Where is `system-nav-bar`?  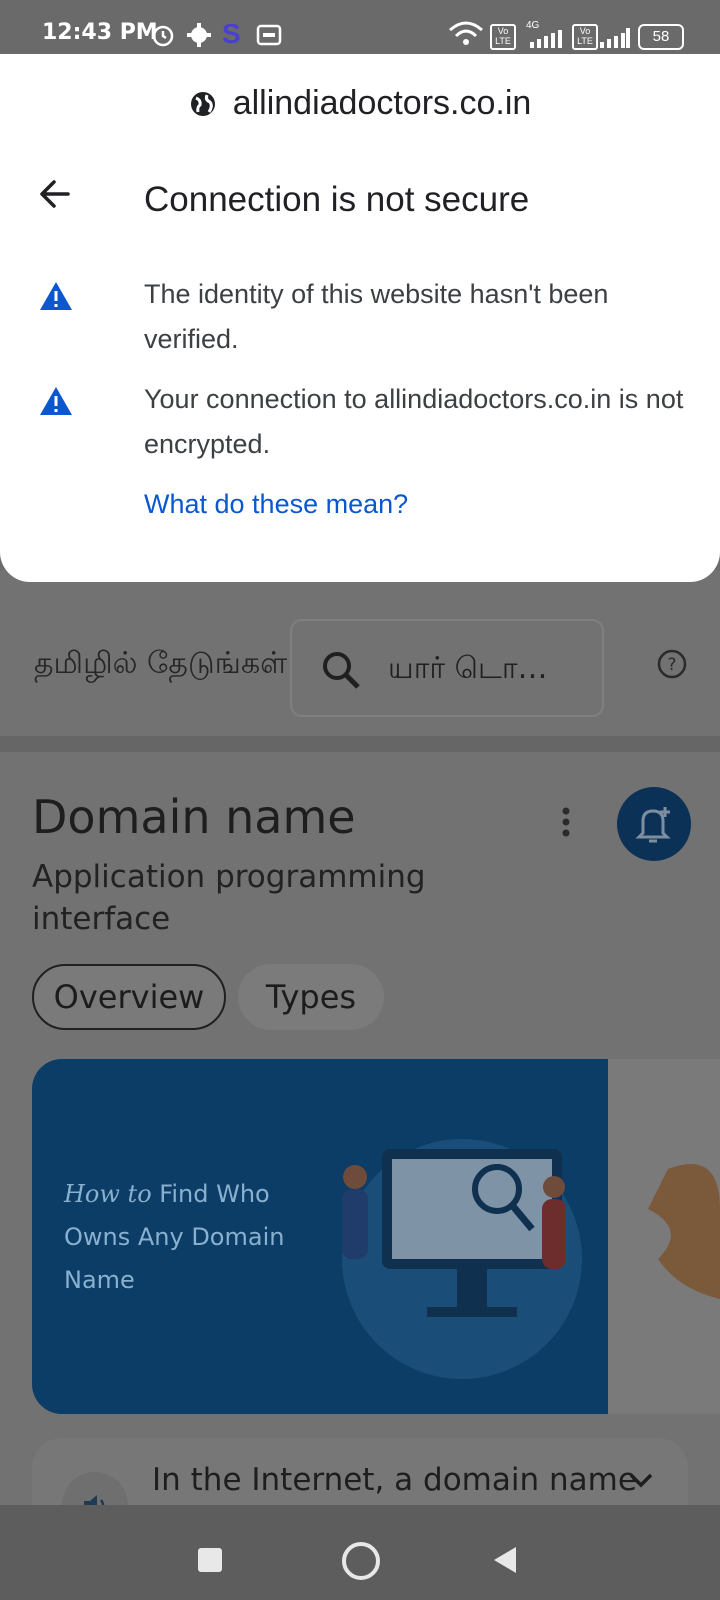 system-nav-bar is located at coordinates (360, 1552).